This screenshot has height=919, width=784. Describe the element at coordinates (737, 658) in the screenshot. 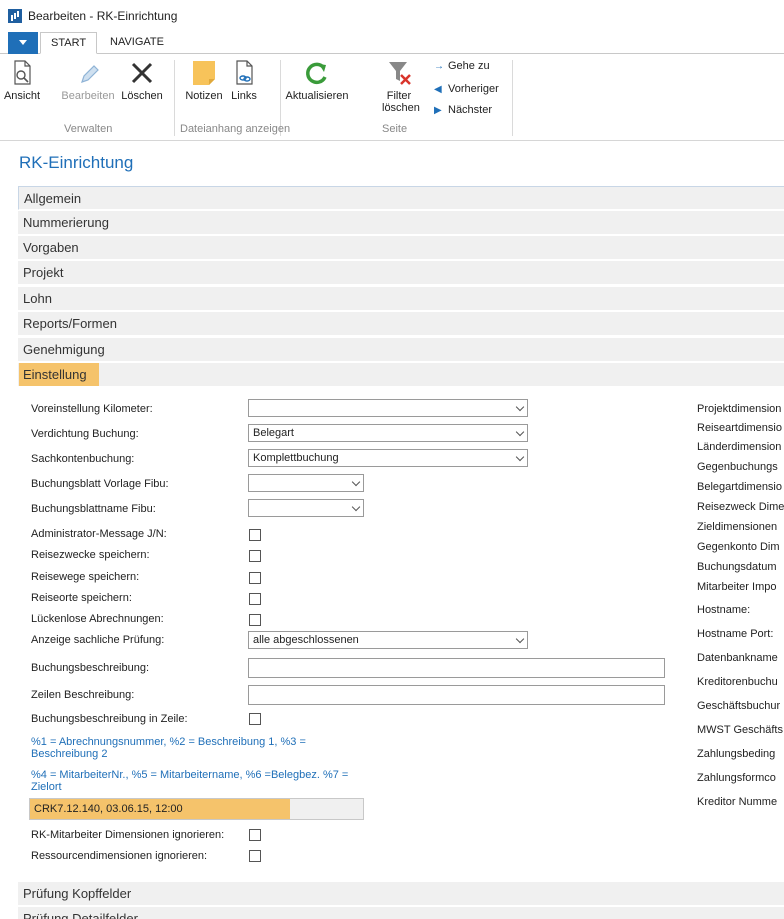

I see `right-field-label: Datenbankname` at that location.